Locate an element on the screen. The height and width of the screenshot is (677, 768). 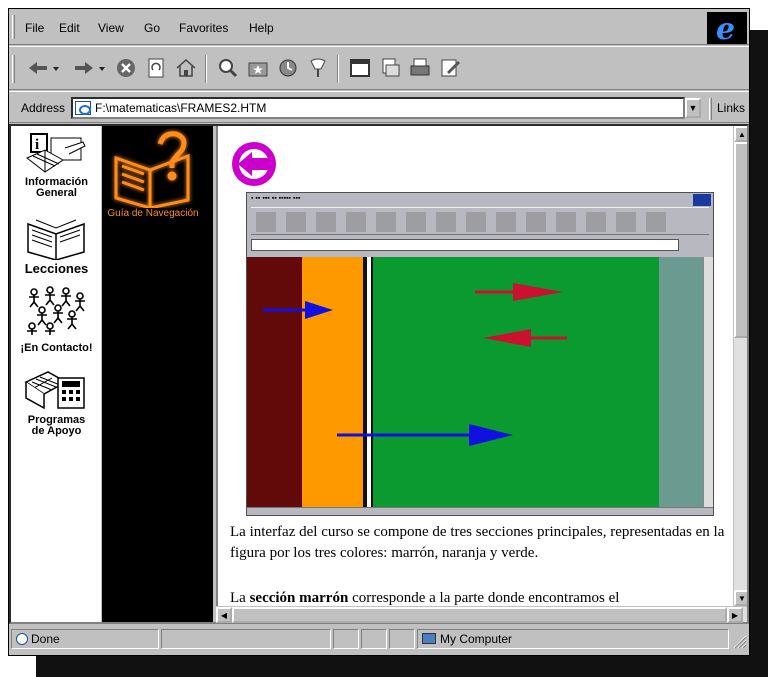
back-button is located at coordinates (43, 68).